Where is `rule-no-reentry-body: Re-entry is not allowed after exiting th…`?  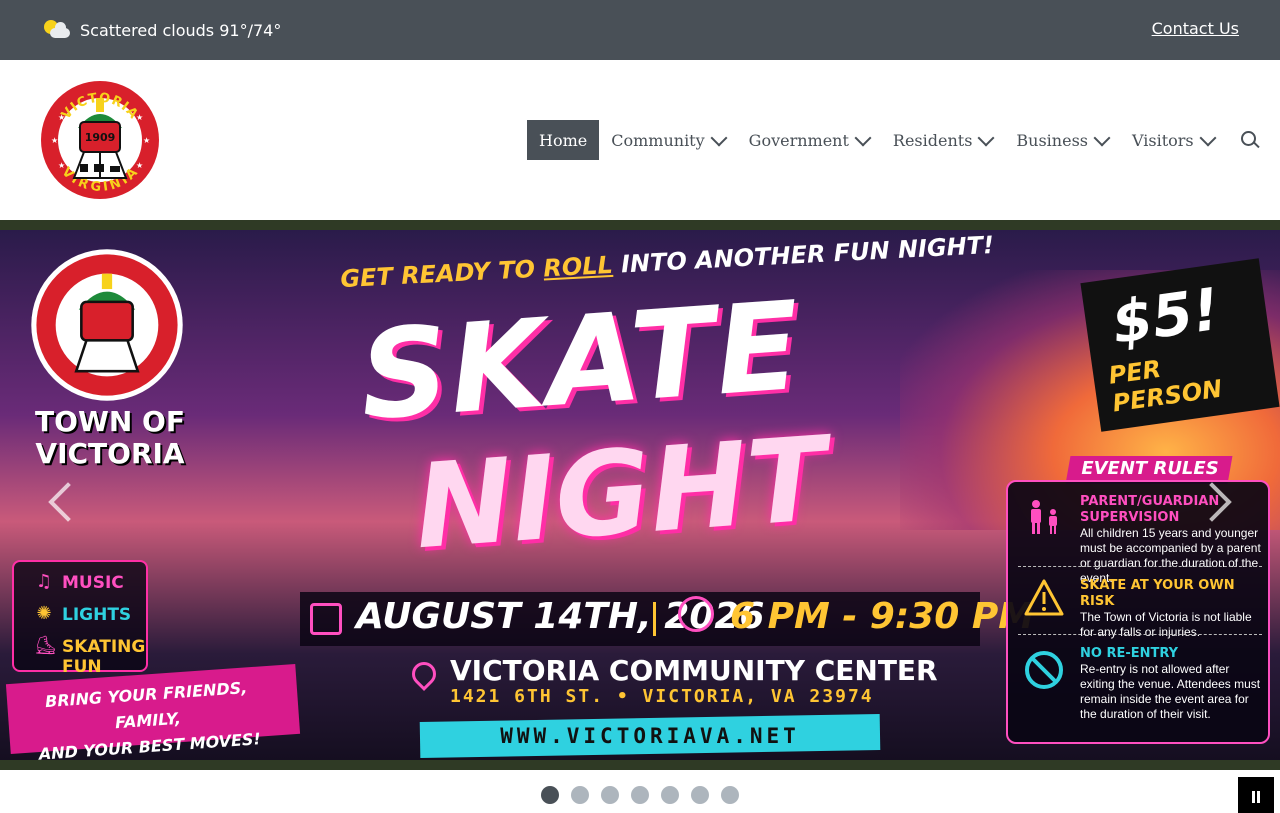 rule-no-reentry-body: Re-entry is not allowed after exiting th… is located at coordinates (1170, 691).